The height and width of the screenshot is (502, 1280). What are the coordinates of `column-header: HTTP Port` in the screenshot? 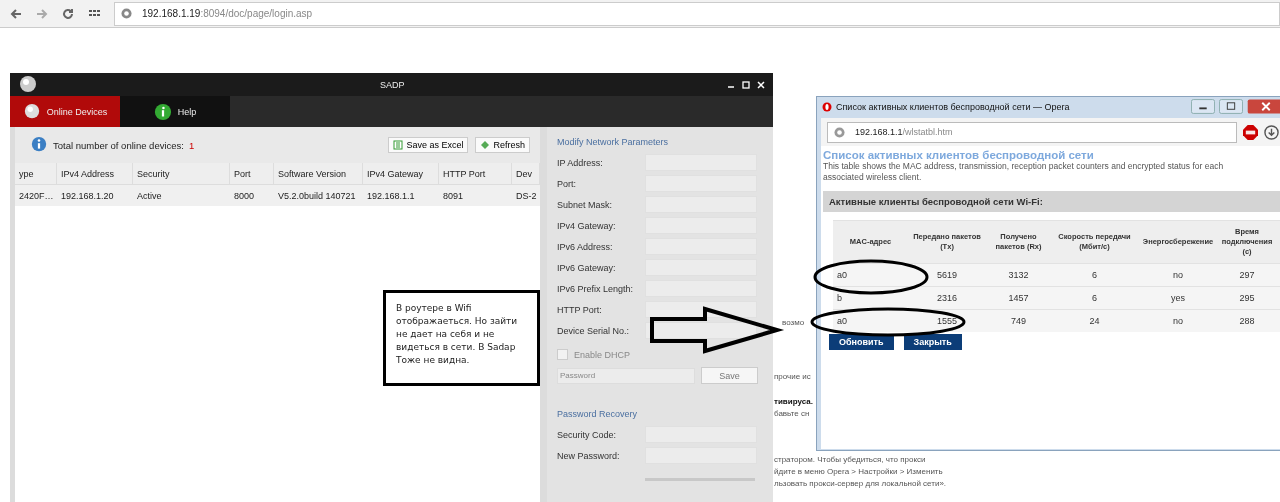 It's located at (475, 173).